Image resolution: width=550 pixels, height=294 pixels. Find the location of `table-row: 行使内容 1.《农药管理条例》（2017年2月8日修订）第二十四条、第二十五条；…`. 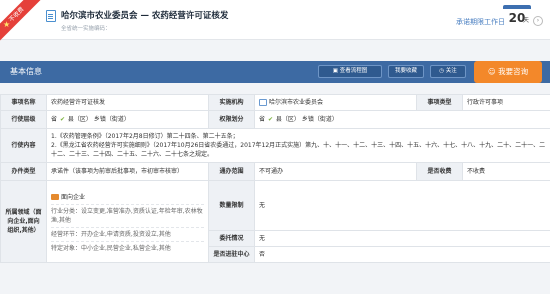

table-row: 行使内容 1.《农药管理条例》（2017年2月8日修订）第二十四条、第二十五条；… is located at coordinates (275, 145).